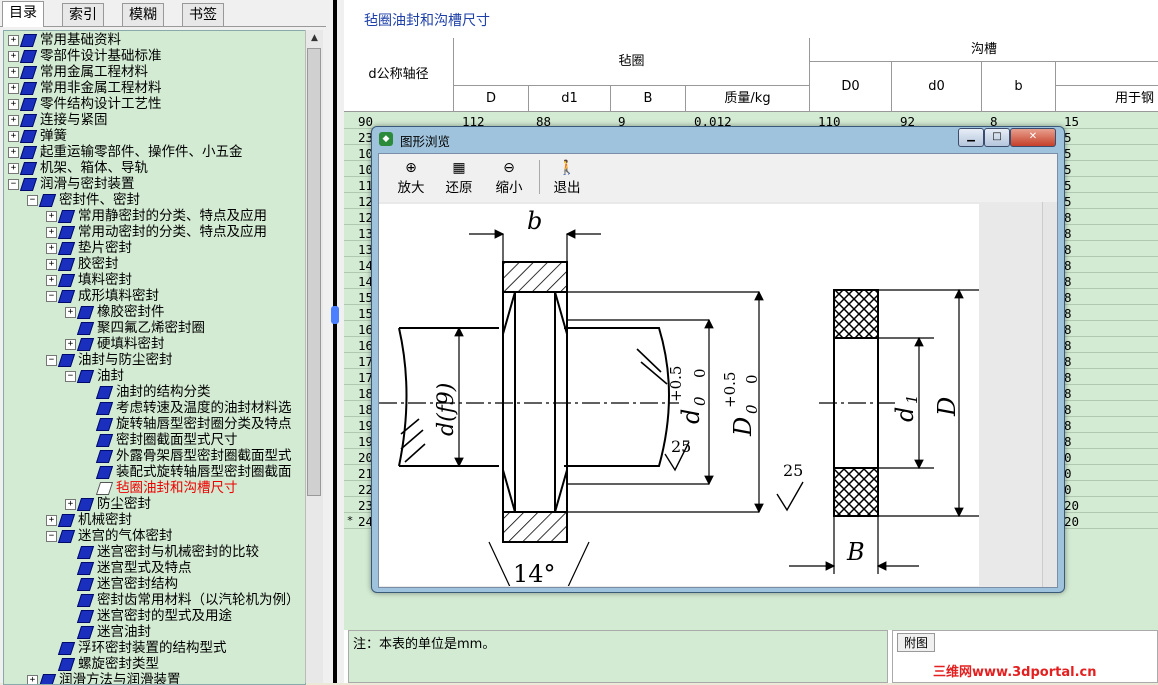  Describe the element at coordinates (156, 232) in the screenshot. I see `tree-node: +常用动密封的分类、特点及应用` at that location.